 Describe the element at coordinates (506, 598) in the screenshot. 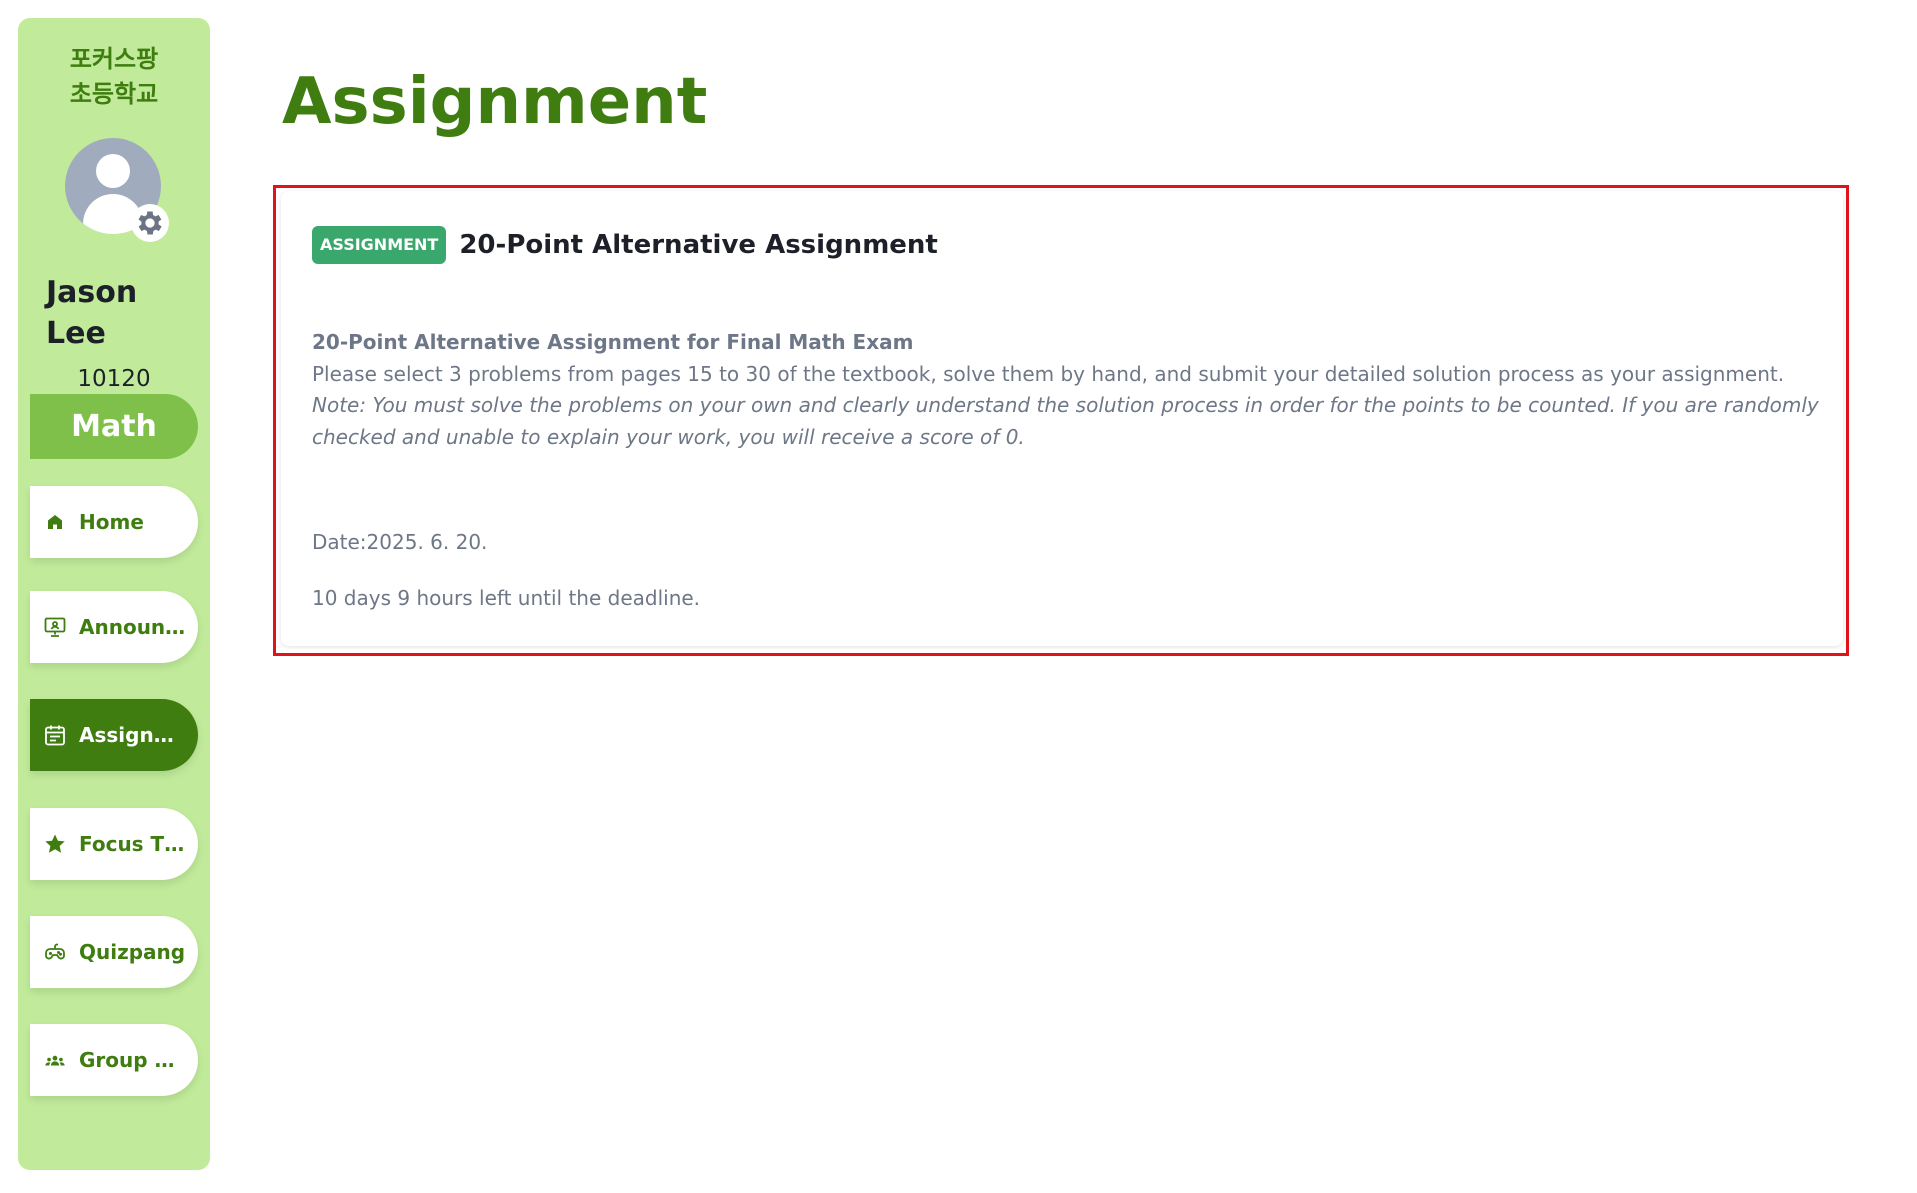

I see `assignment-deadline: 10 days 9 hours left until the deadline.` at that location.